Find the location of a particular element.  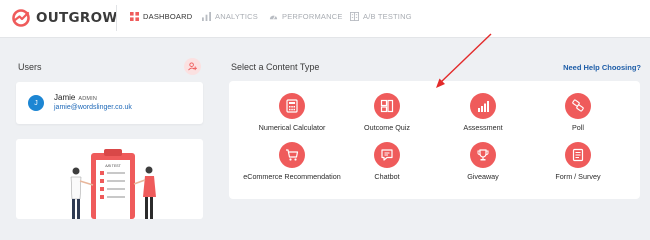

content-type-label: Giveaway is located at coordinates (483, 176).